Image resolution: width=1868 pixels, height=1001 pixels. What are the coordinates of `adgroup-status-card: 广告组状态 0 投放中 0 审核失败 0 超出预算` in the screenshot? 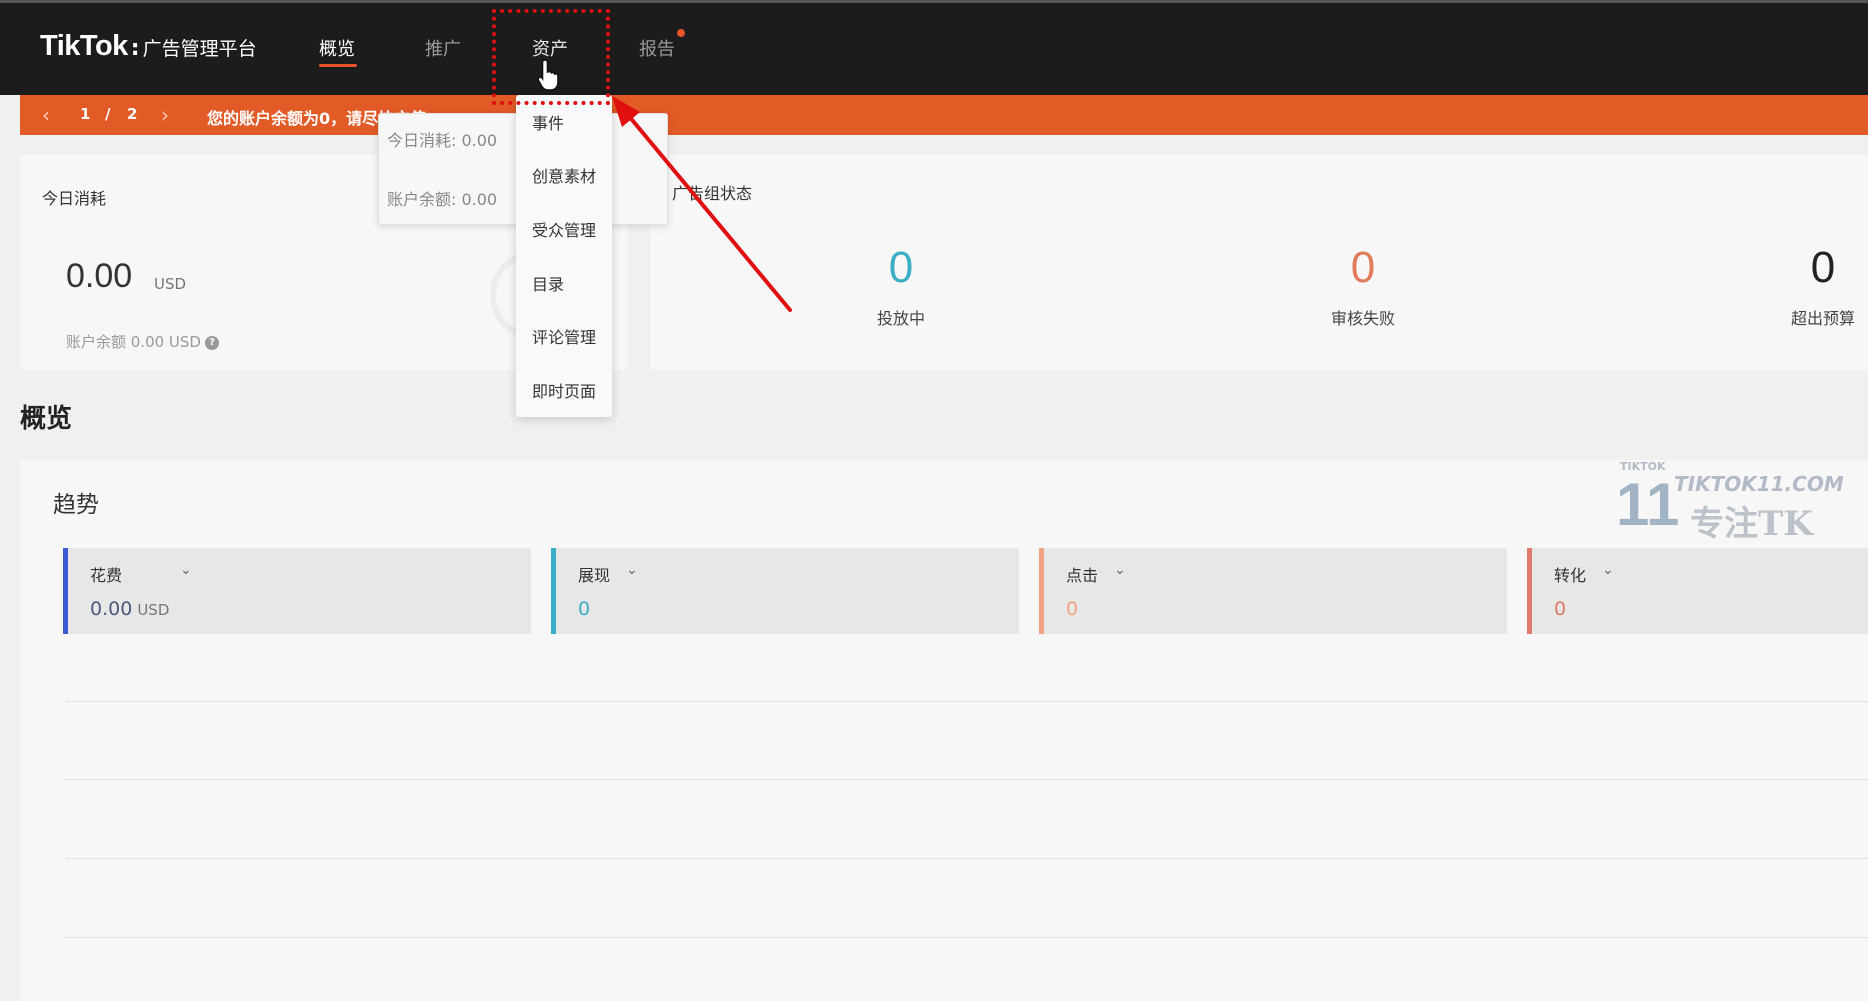 It's located at (1259, 262).